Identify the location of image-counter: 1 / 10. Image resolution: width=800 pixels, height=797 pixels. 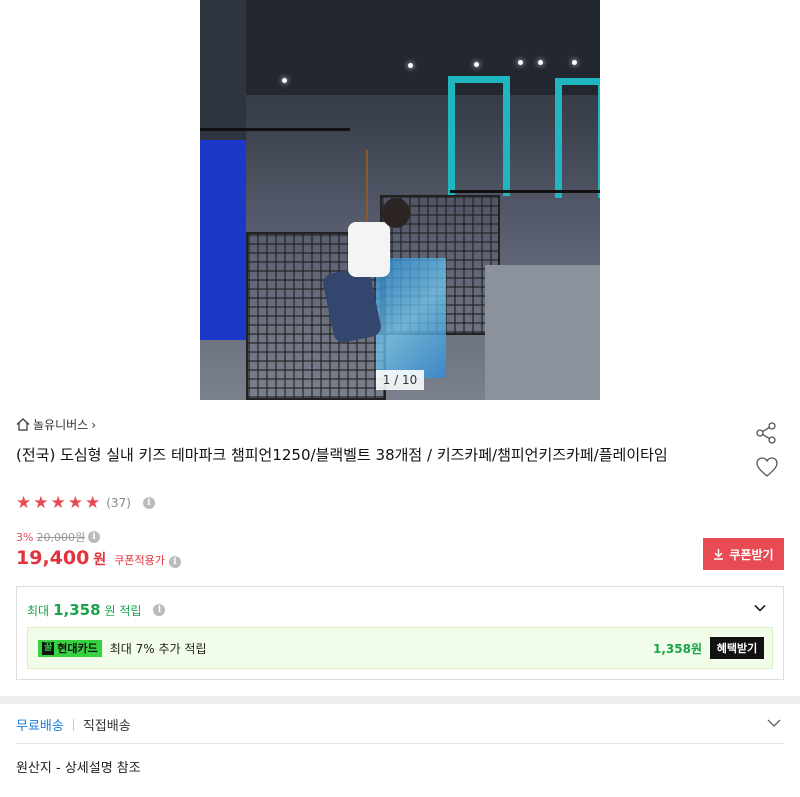
(400, 380).